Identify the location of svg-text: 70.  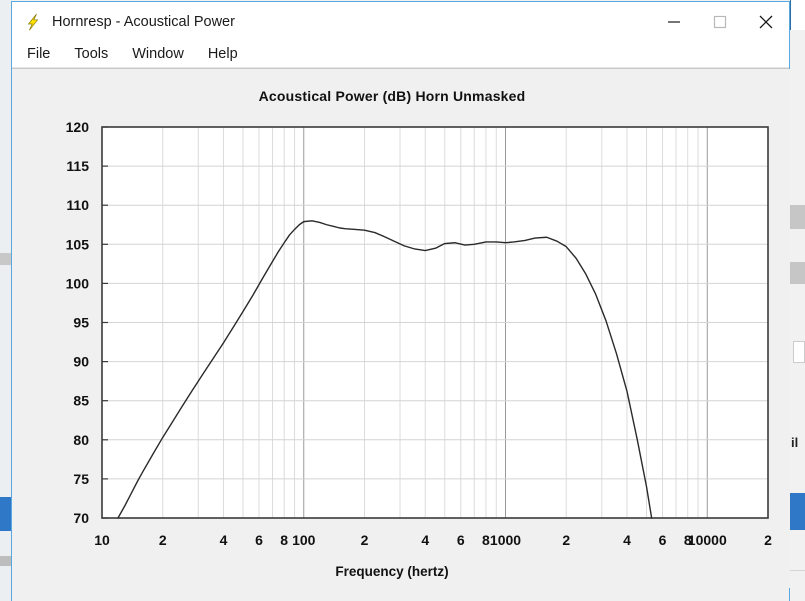
(81, 518).